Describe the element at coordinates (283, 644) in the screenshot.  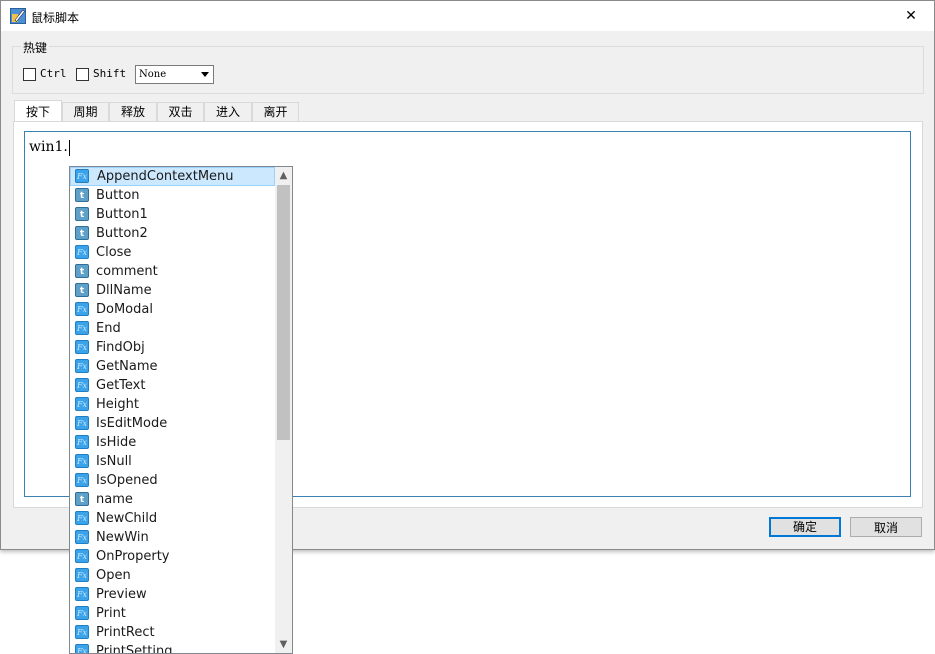
I see `scroll-down-icon: ▼` at that location.